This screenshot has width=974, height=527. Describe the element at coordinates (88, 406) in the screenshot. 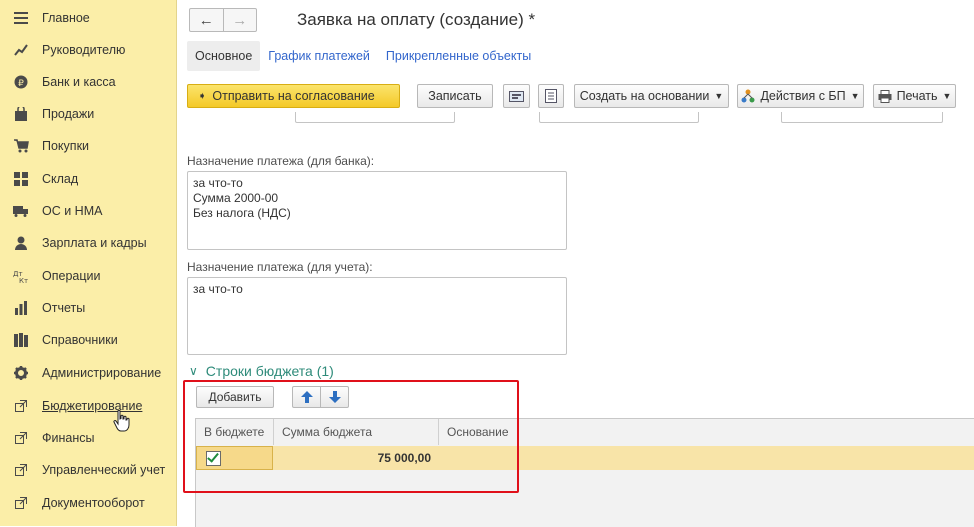

I see `sidebar-item-budgeting: Бюджетирование` at that location.